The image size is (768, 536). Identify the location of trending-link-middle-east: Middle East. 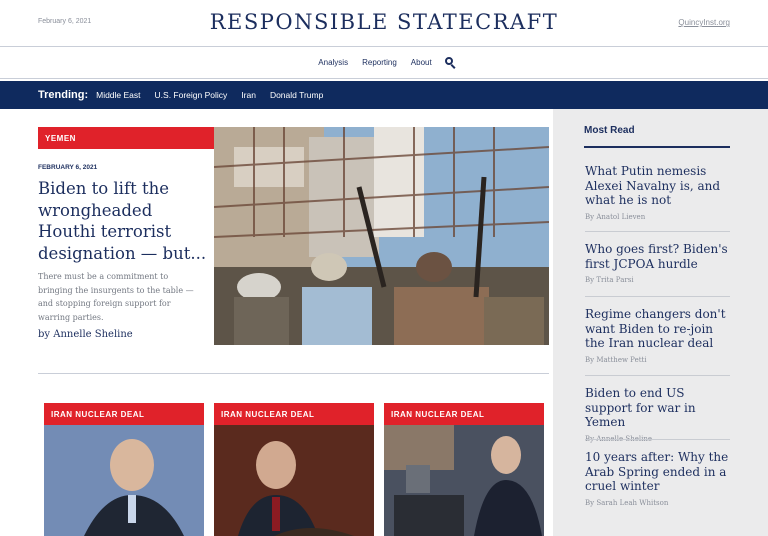
(118, 95).